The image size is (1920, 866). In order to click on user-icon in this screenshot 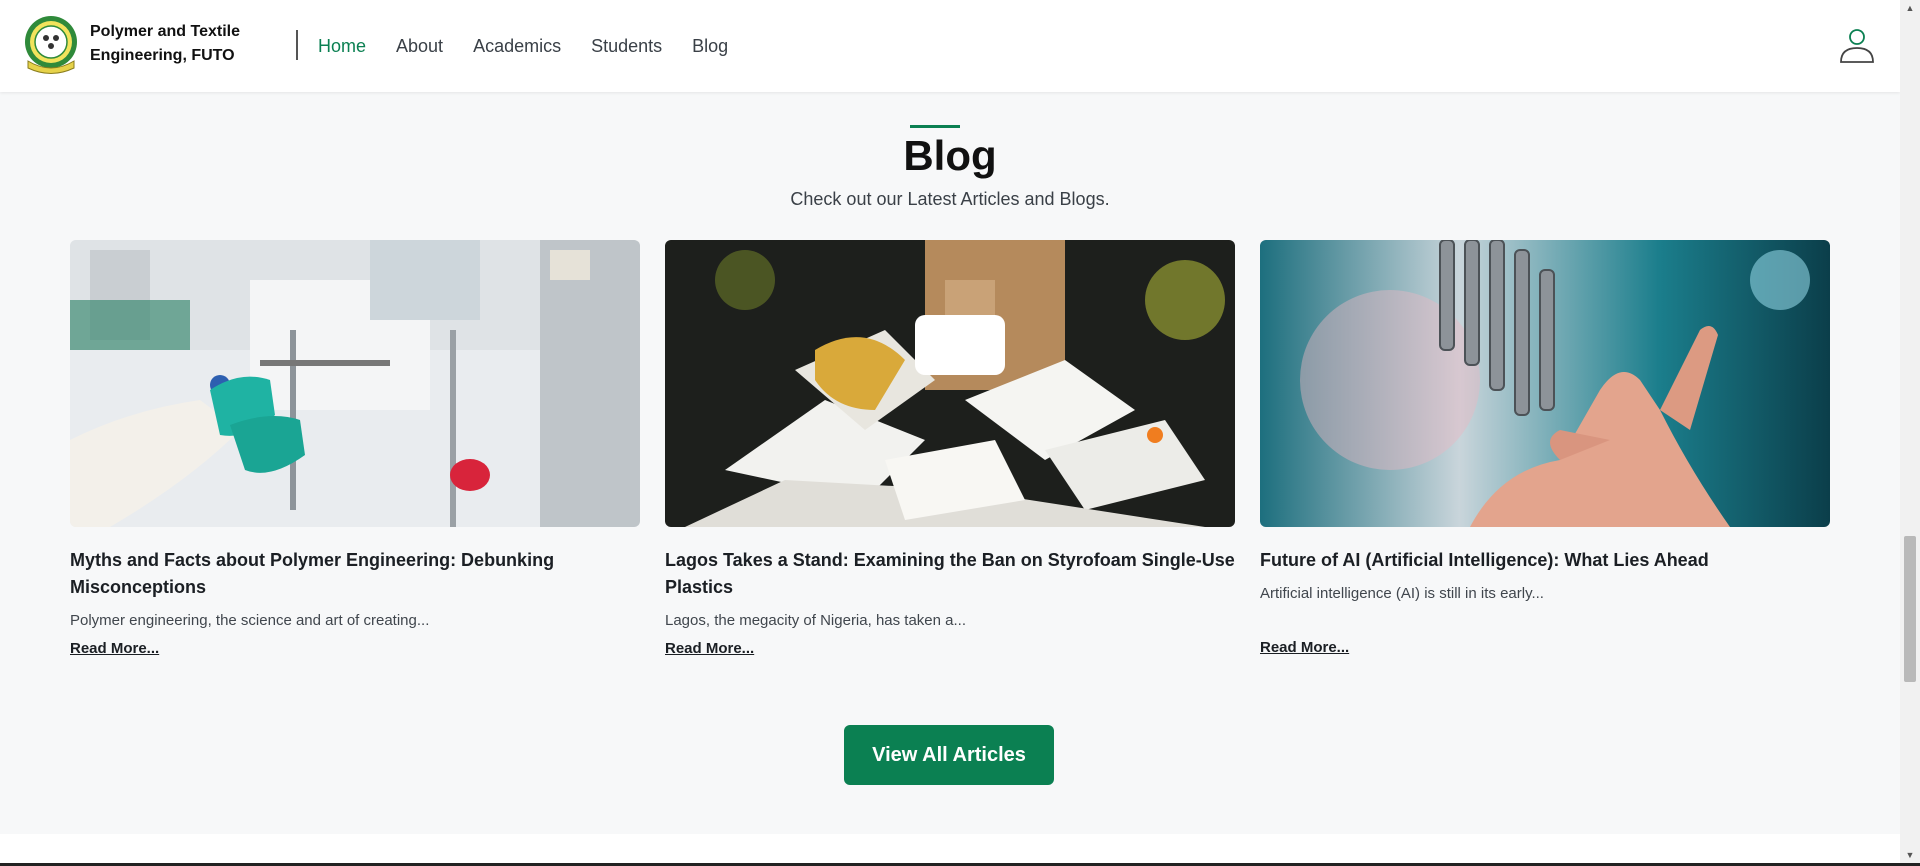, I will do `click(1857, 45)`.